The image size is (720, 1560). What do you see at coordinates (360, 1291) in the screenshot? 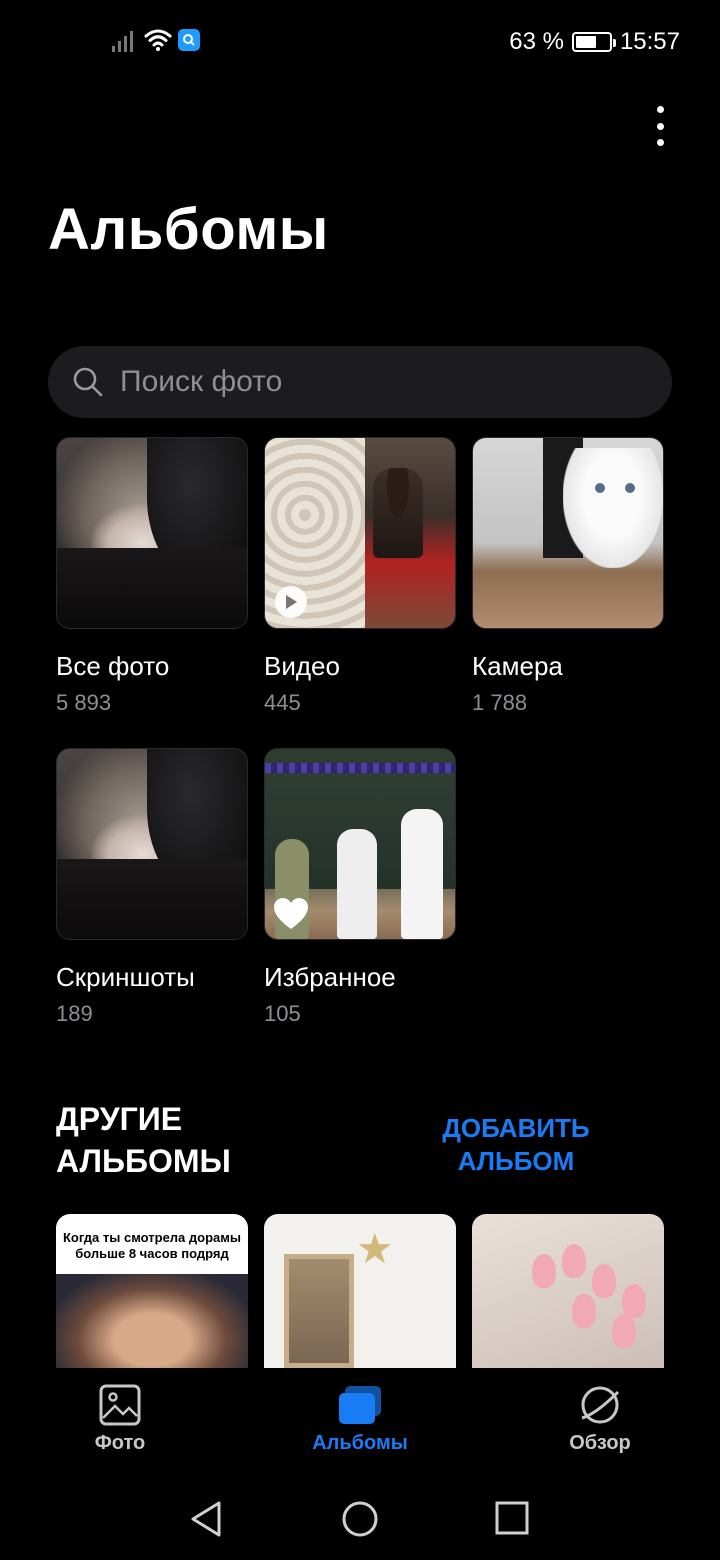
I see `other-album-thumbnail: ★` at bounding box center [360, 1291].